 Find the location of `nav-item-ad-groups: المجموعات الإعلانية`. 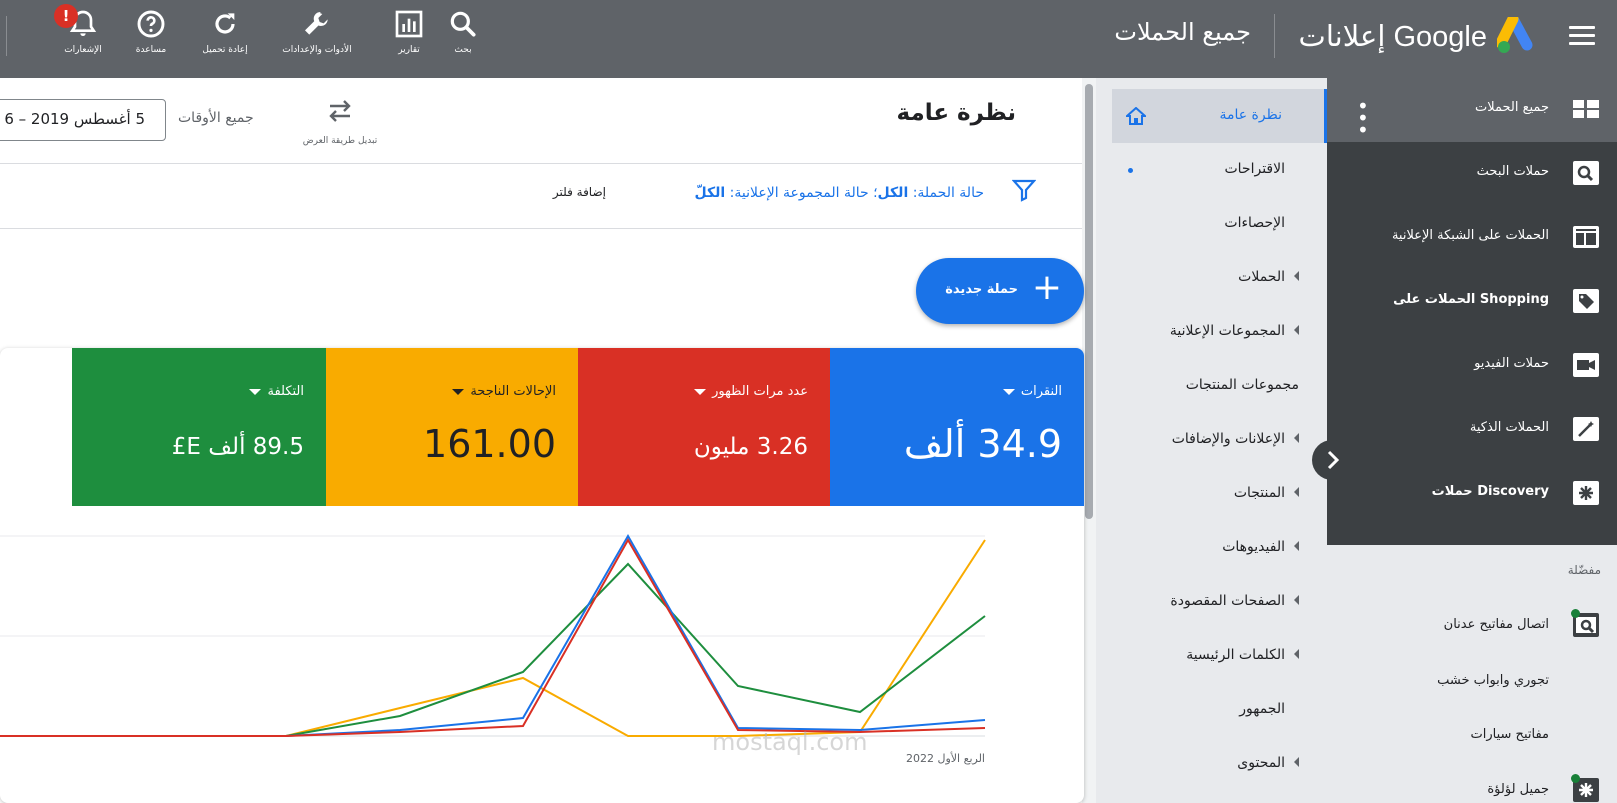

nav-item-ad-groups: المجموعات الإعلانية is located at coordinates (1219, 332).